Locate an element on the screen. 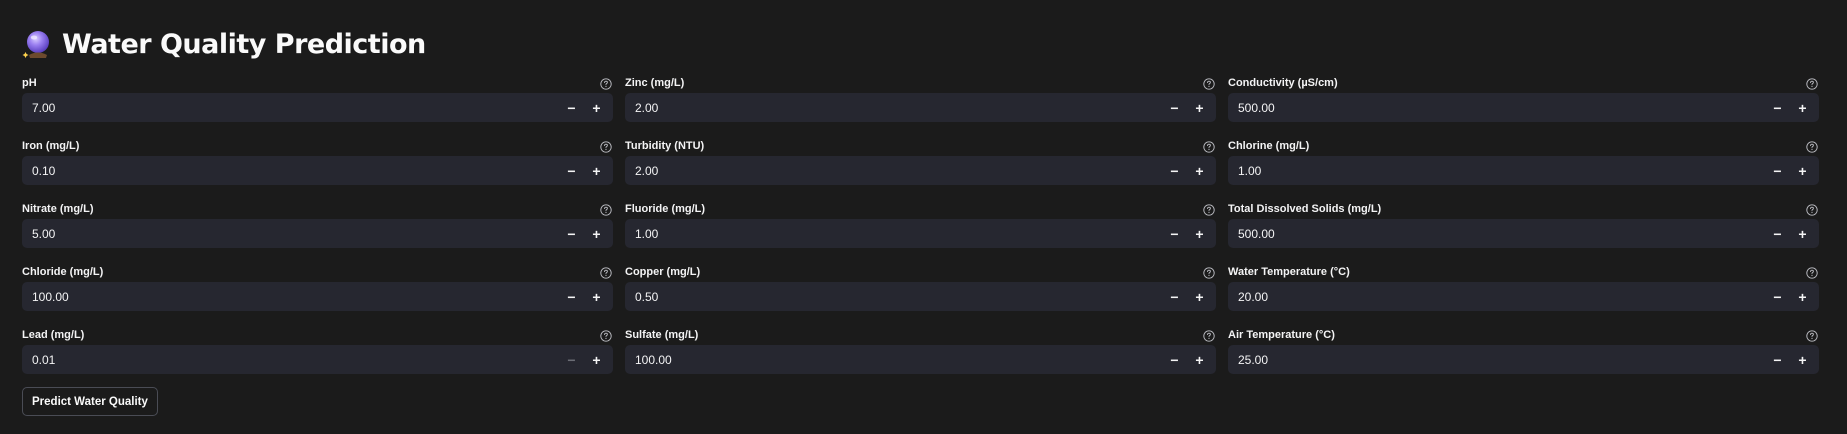  field-label-row: Nitrate (mg/L) is located at coordinates (317, 209).